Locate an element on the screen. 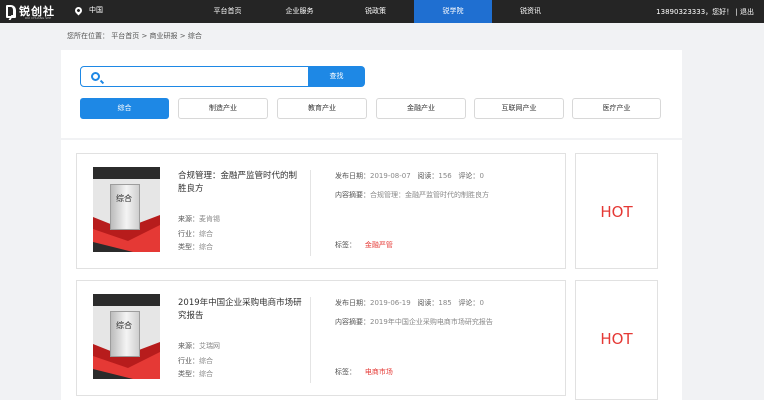  breadcrumb: 您所在位置： 平台首页 > 商业研报 > 综合 is located at coordinates (134, 36).